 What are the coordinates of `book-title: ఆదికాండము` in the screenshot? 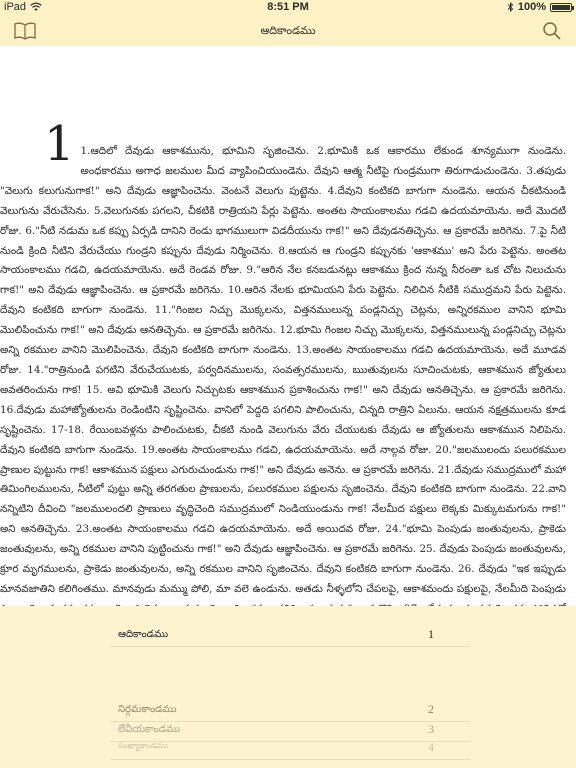 It's located at (288, 30).